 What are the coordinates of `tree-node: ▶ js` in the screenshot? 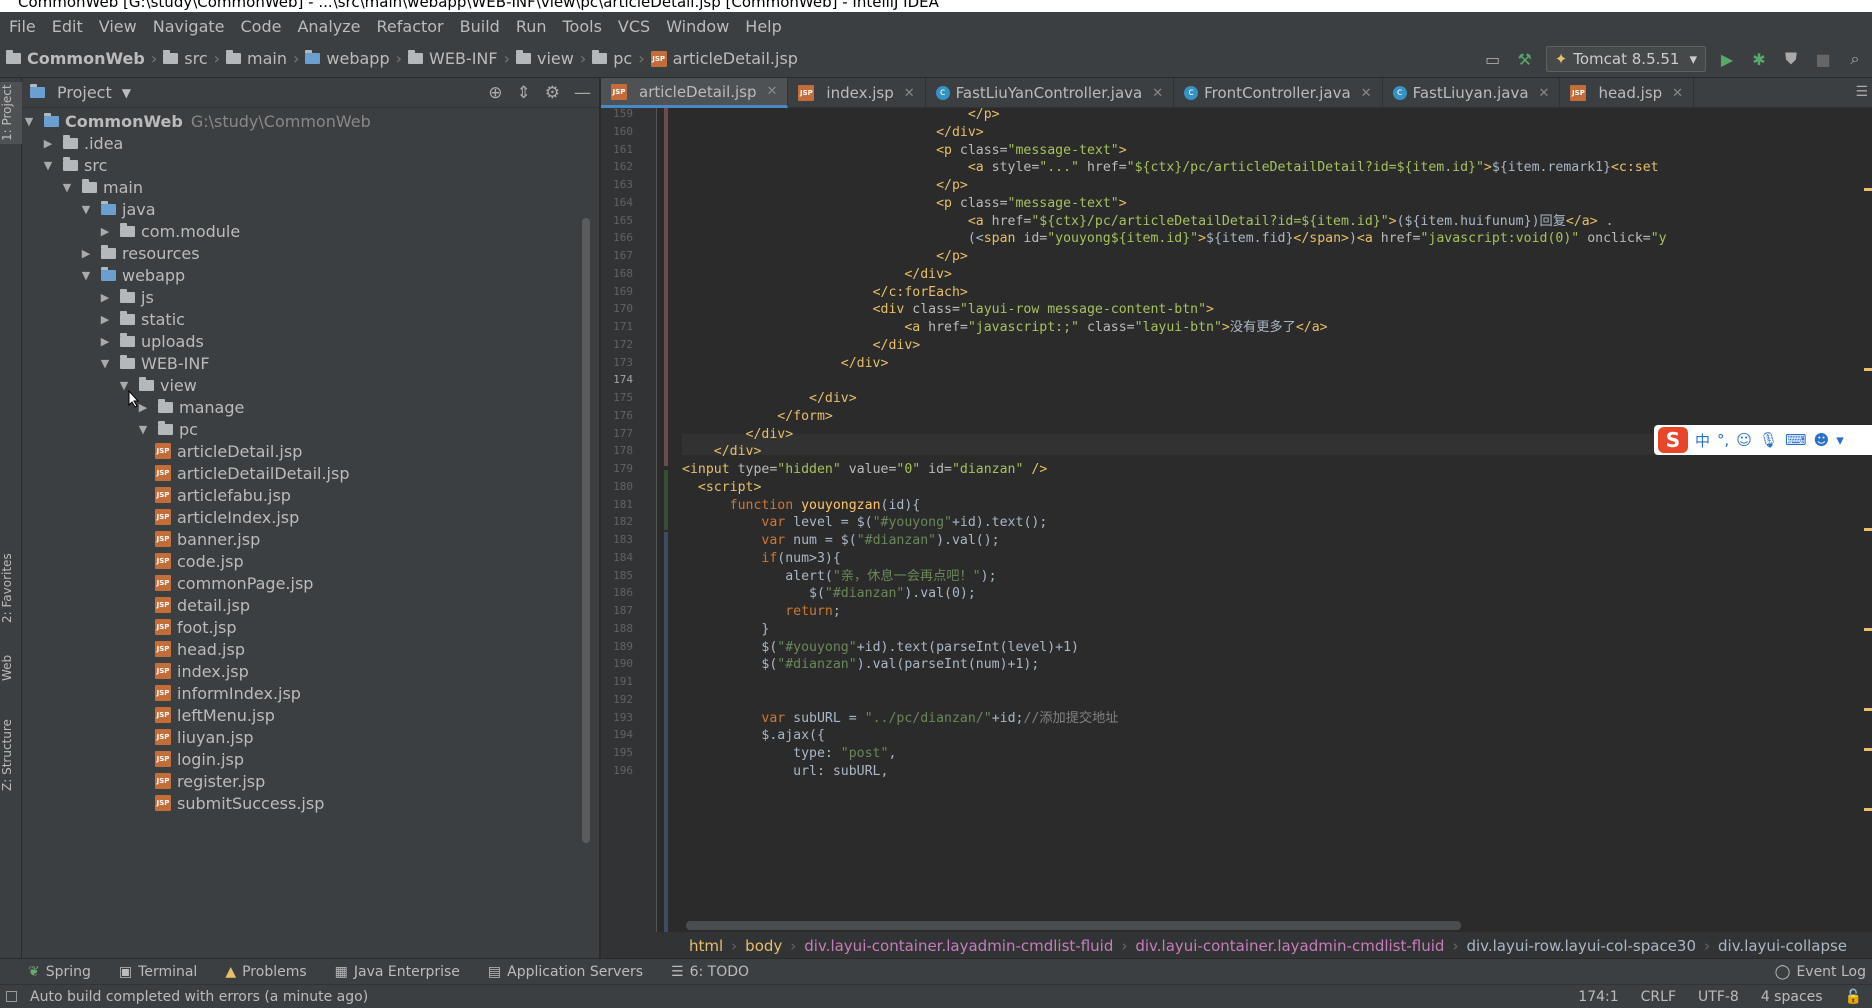 It's located at (126, 297).